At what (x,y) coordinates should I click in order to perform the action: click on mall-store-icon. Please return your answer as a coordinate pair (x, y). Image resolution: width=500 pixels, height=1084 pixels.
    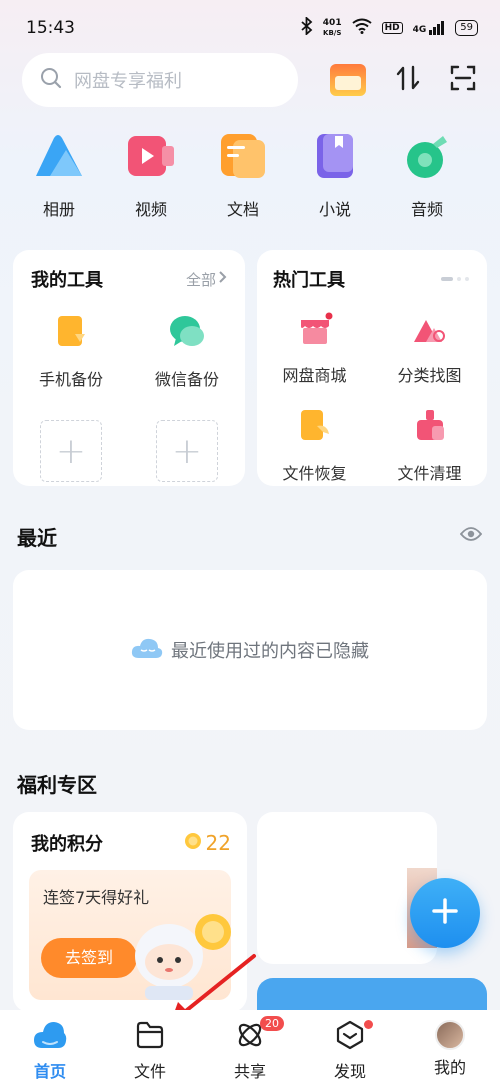
    Looking at the image, I should click on (315, 331).